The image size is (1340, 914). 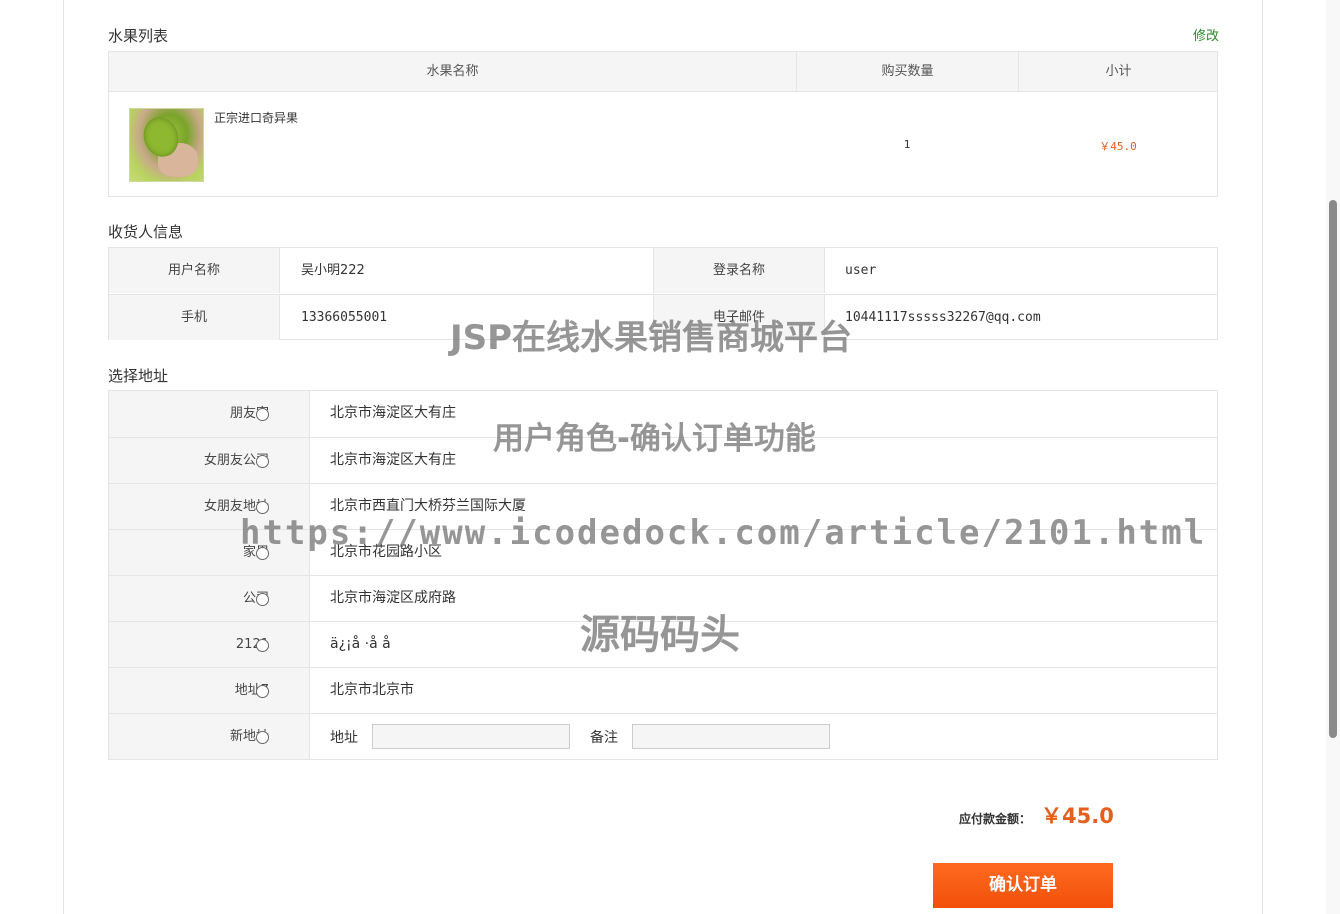 I want to click on address-option-text: 北京市海淀区成府路, so click(x=393, y=598).